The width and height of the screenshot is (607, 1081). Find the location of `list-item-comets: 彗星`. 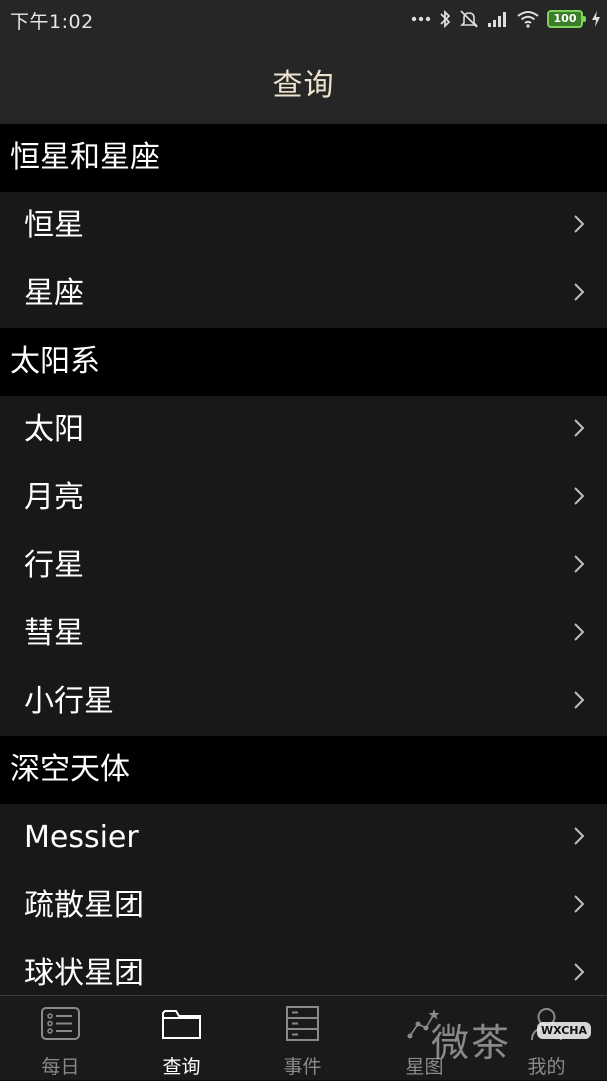

list-item-comets: 彗星 is located at coordinates (303, 634).